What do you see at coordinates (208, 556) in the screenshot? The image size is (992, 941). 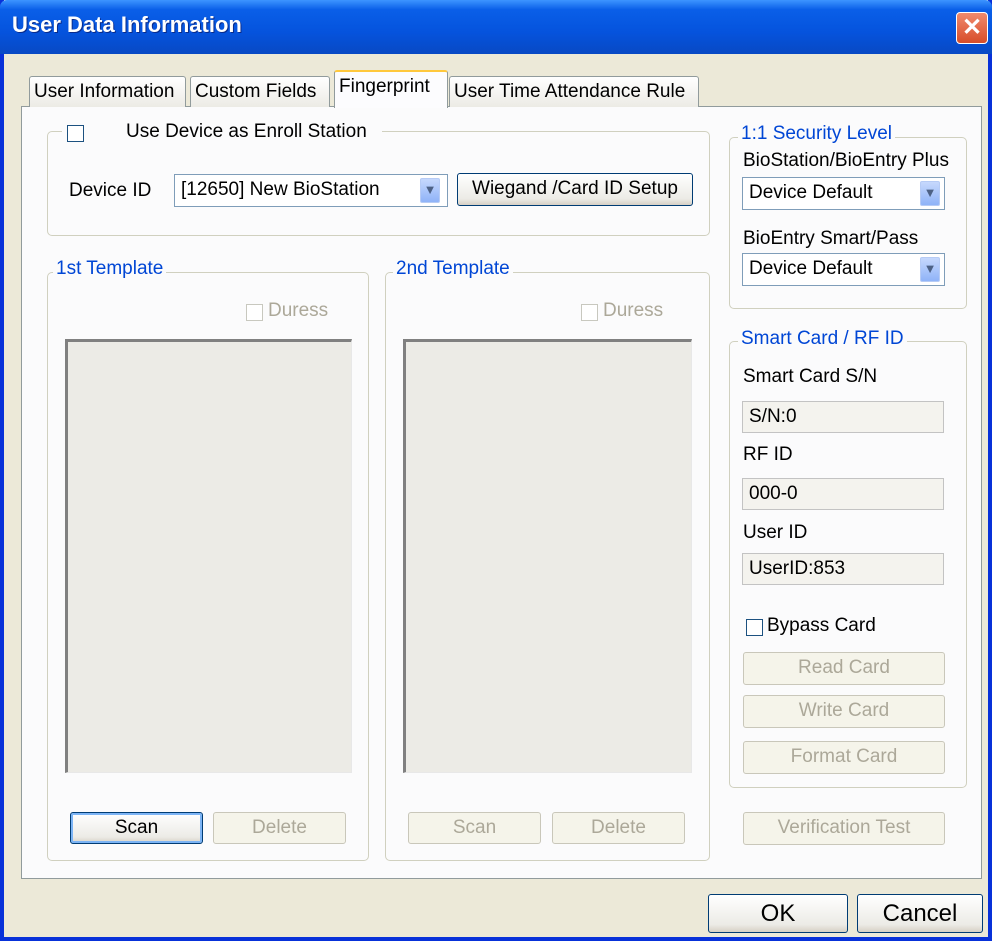 I see `template1-fingerprint-image` at bounding box center [208, 556].